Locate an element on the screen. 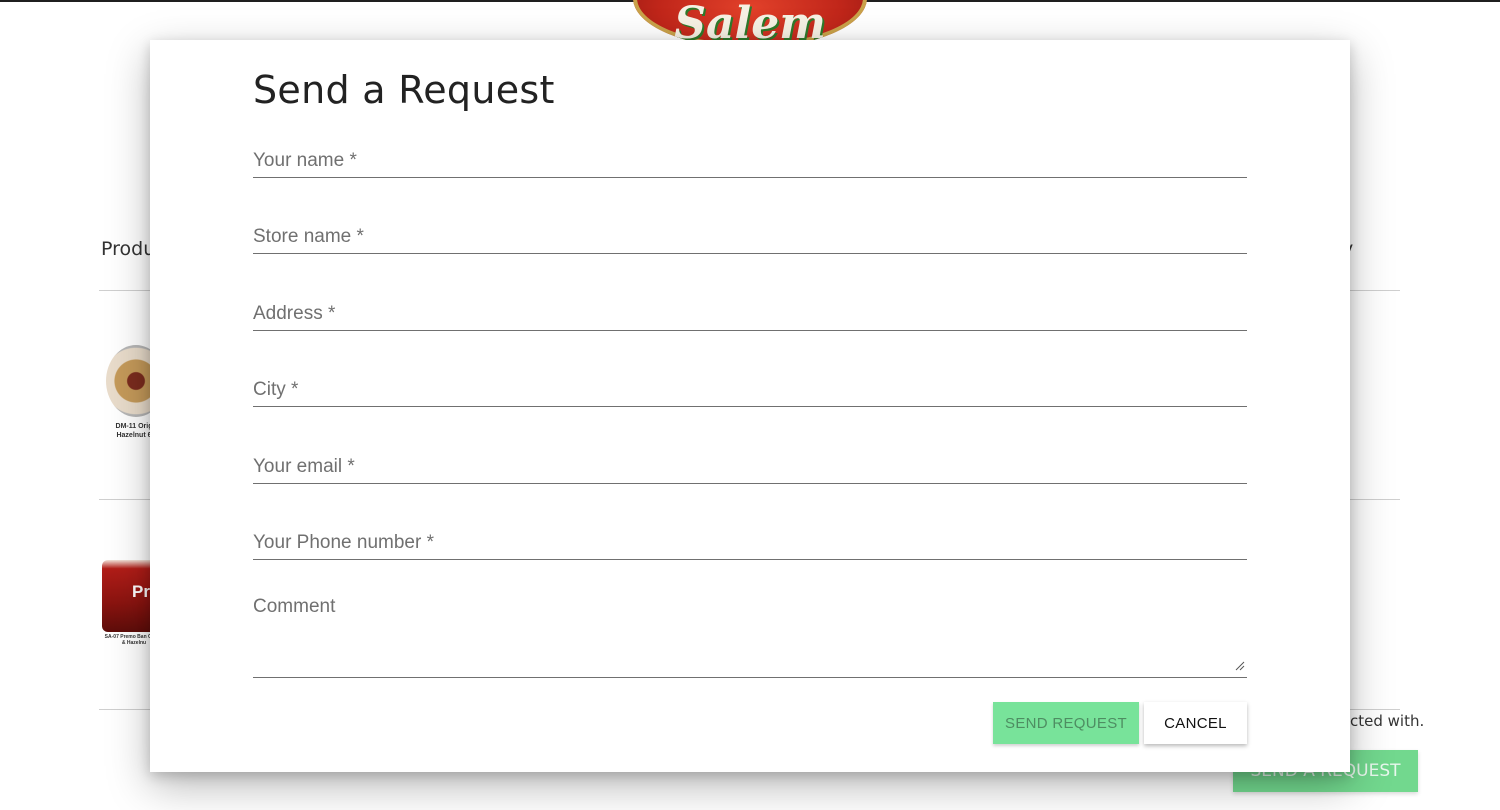 This screenshot has width=1500, height=810. email-input is located at coordinates (750, 463).